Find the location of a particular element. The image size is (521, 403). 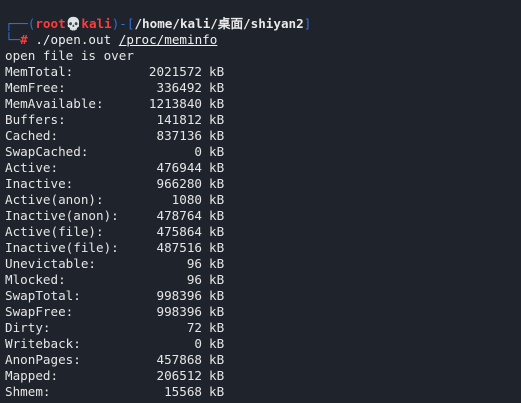

meminfo-key: Dirty: is located at coordinates (28, 327).